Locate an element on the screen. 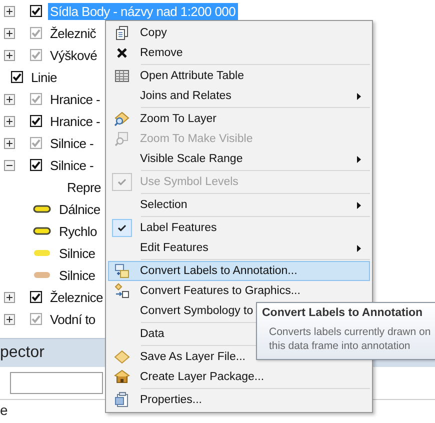 This screenshot has width=435, height=423. legend-label: Dálnice is located at coordinates (79, 209).